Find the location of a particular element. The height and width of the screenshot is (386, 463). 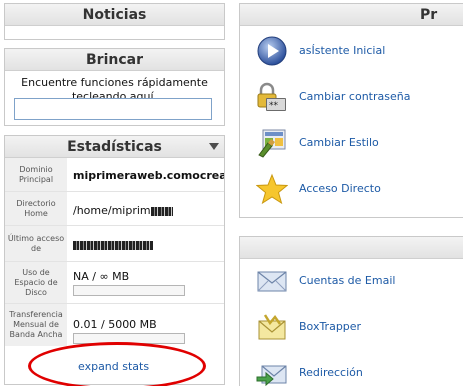

item-label: Redirección is located at coordinates (331, 372).